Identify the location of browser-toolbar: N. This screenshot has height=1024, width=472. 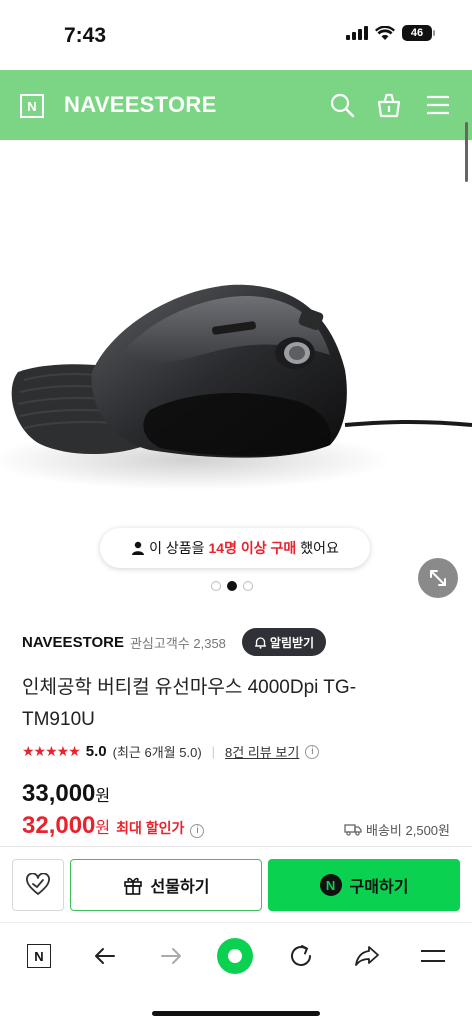
(236, 973).